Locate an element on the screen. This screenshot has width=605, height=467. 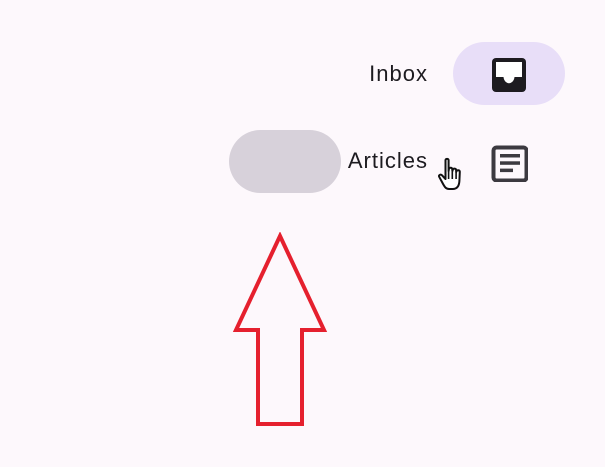
up-arrow-icon is located at coordinates (280, 329).